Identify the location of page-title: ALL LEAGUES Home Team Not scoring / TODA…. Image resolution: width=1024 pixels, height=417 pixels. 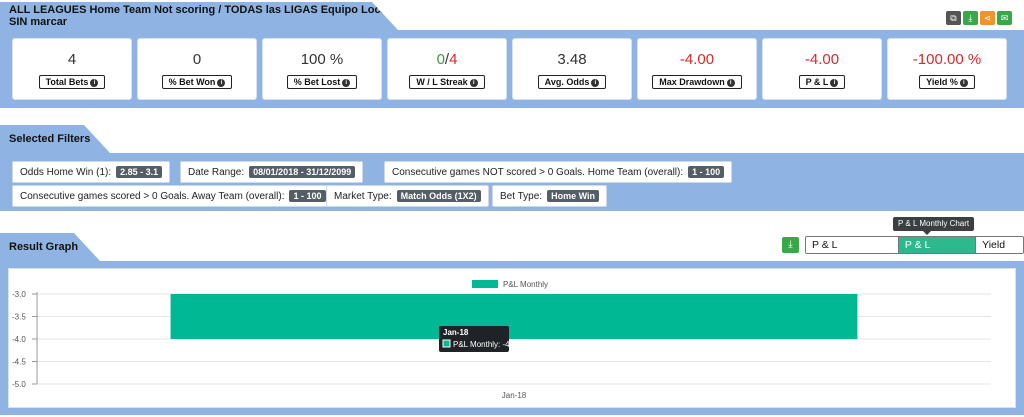
(199, 16).